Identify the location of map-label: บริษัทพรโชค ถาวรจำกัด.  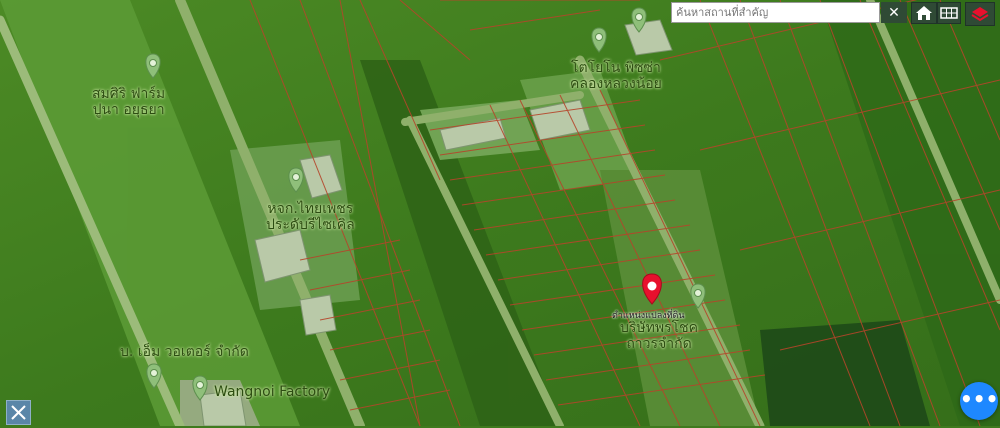
(659, 336).